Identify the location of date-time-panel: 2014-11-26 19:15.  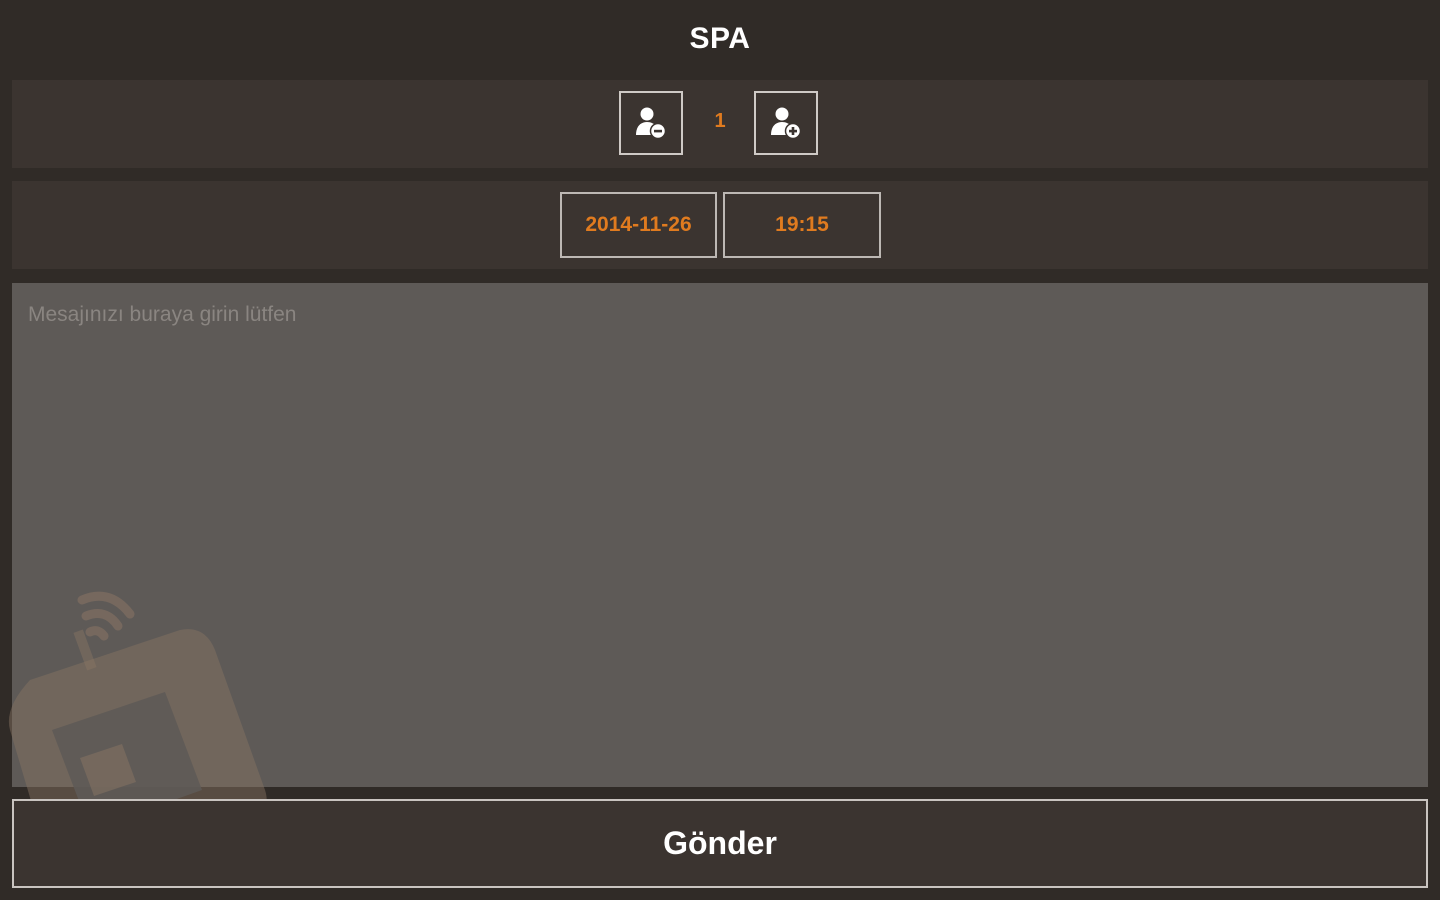
(720, 225).